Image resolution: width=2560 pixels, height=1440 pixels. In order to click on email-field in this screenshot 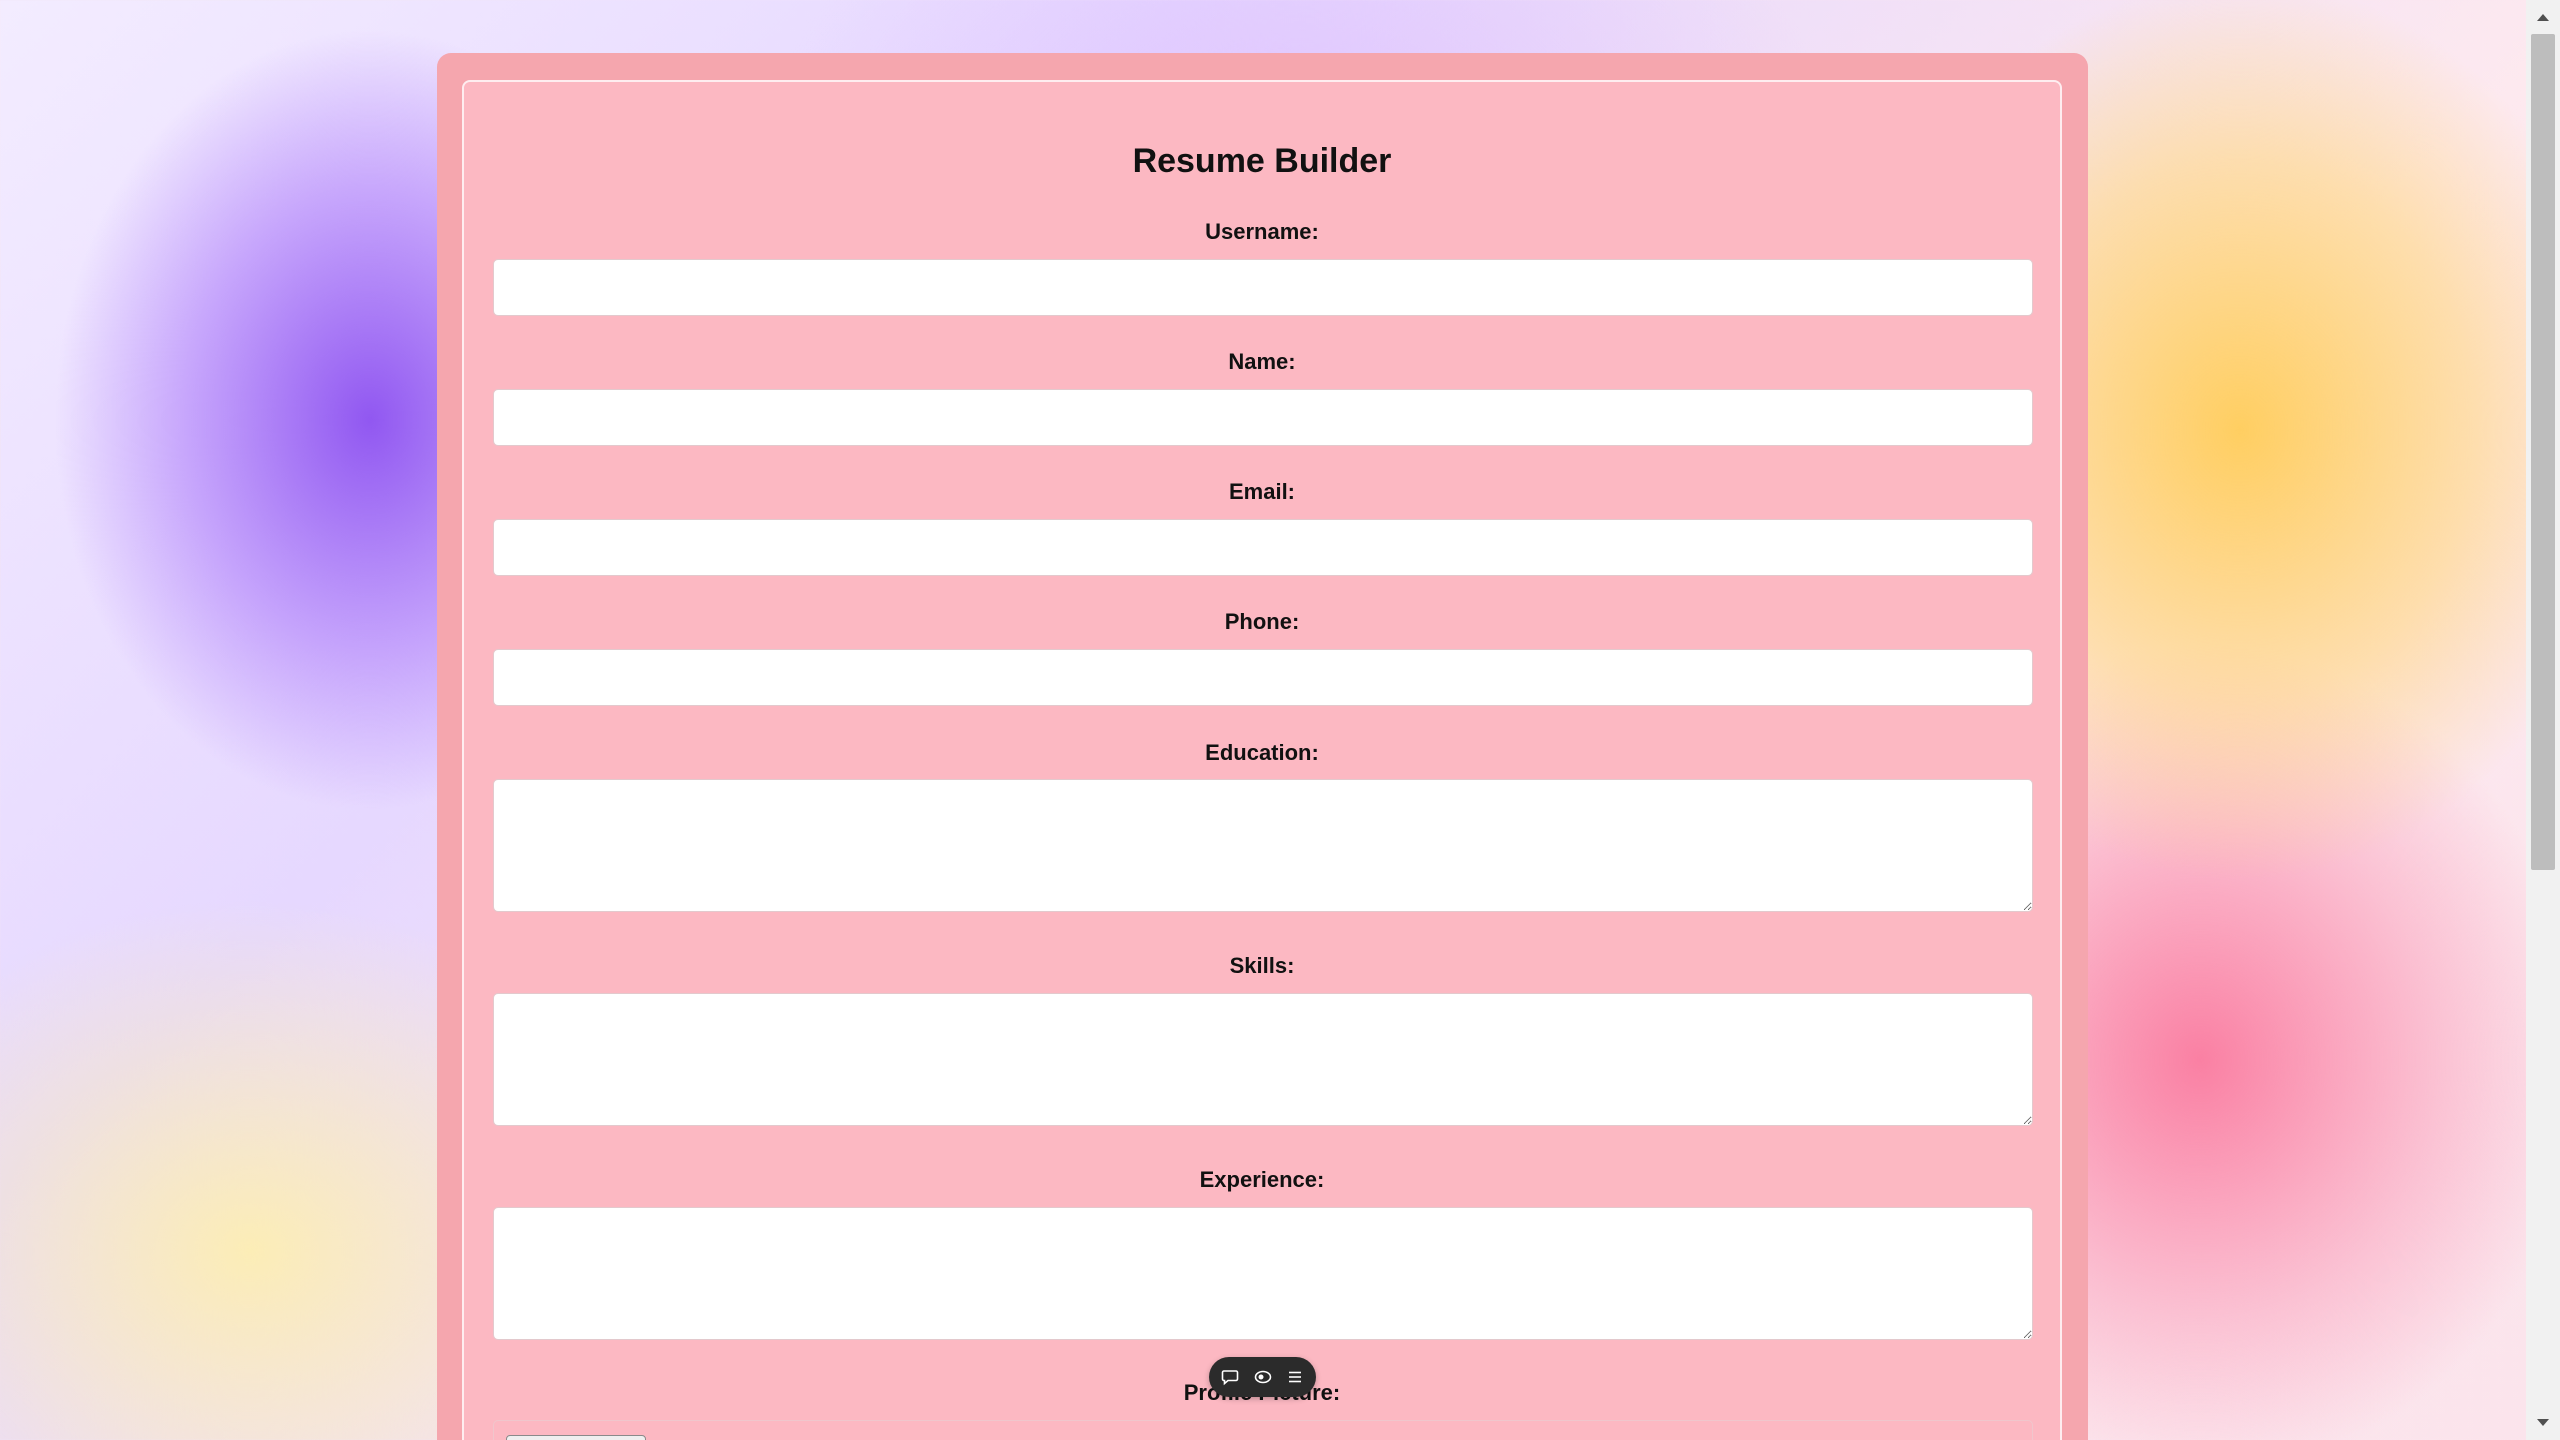, I will do `click(1263, 547)`.